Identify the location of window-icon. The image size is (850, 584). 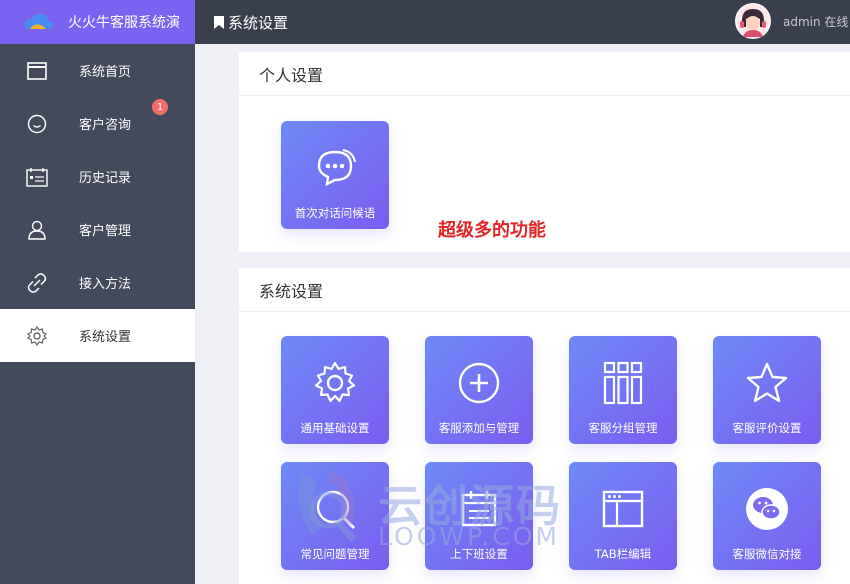
(37, 71).